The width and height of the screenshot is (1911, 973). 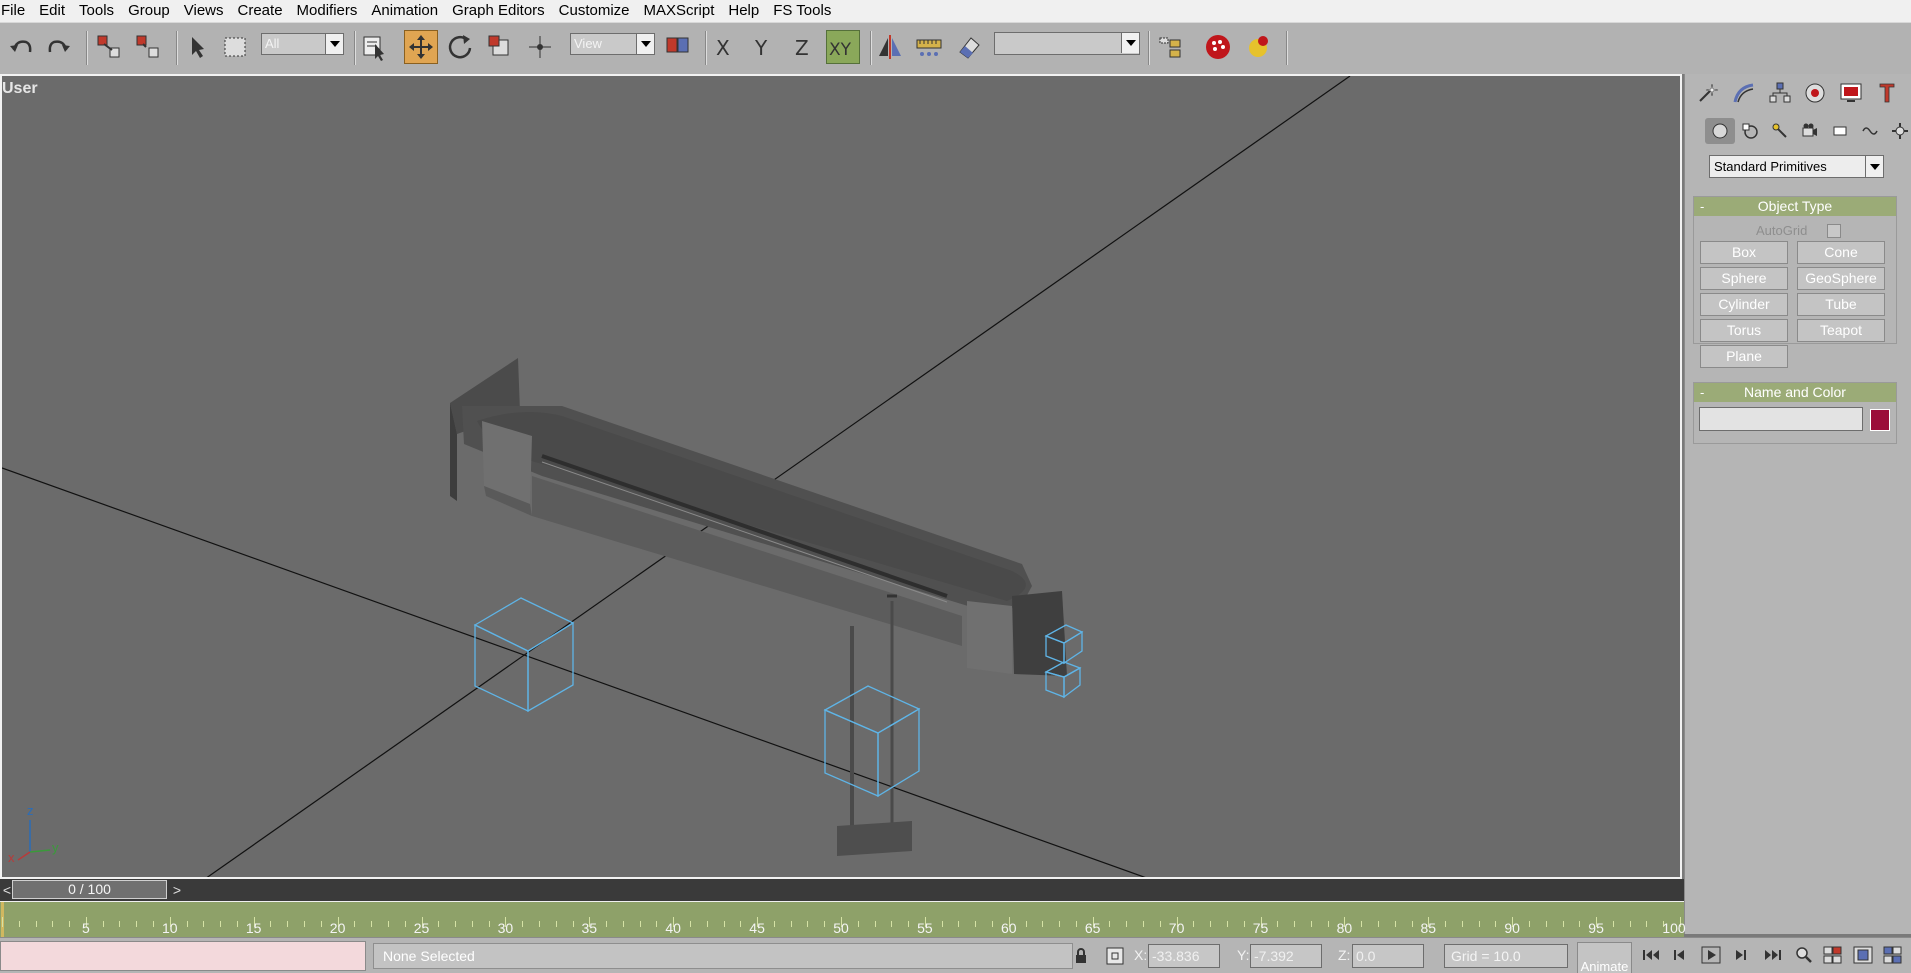 What do you see at coordinates (1796, 166) in the screenshot?
I see `category-dropdown: Standard Primitives` at bounding box center [1796, 166].